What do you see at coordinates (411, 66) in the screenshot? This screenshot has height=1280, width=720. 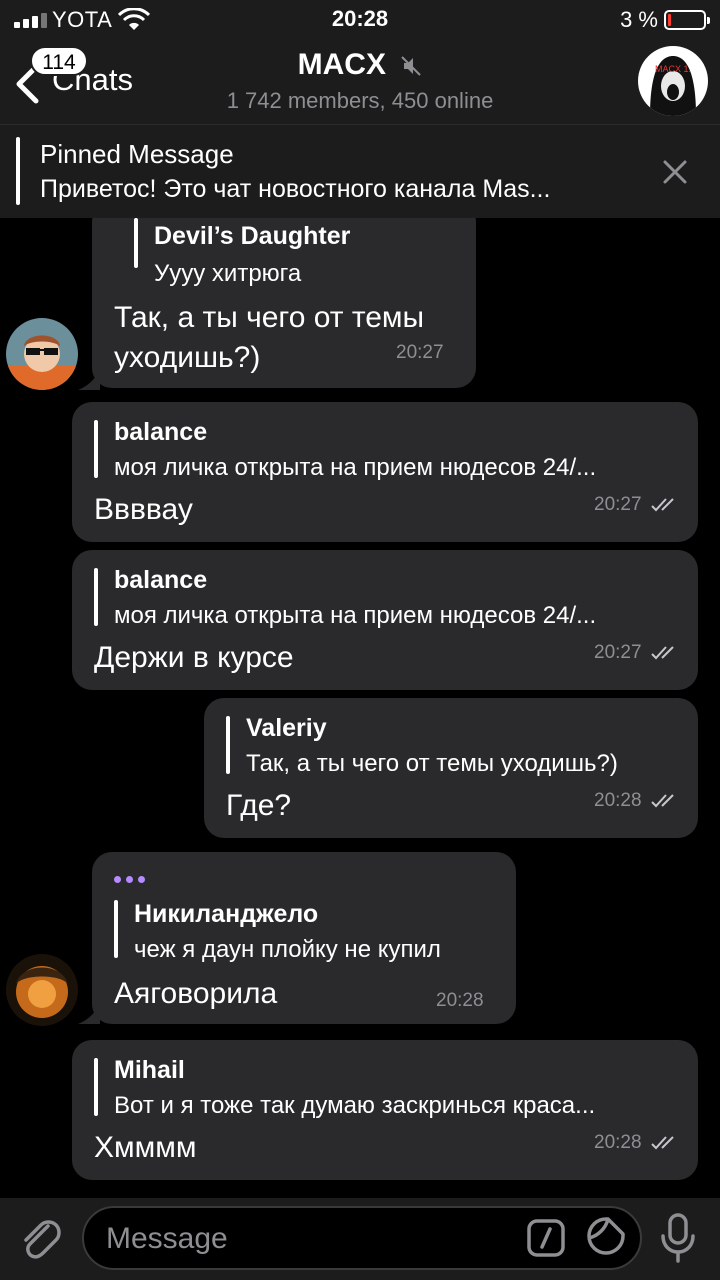 I see `mute-icon` at bounding box center [411, 66].